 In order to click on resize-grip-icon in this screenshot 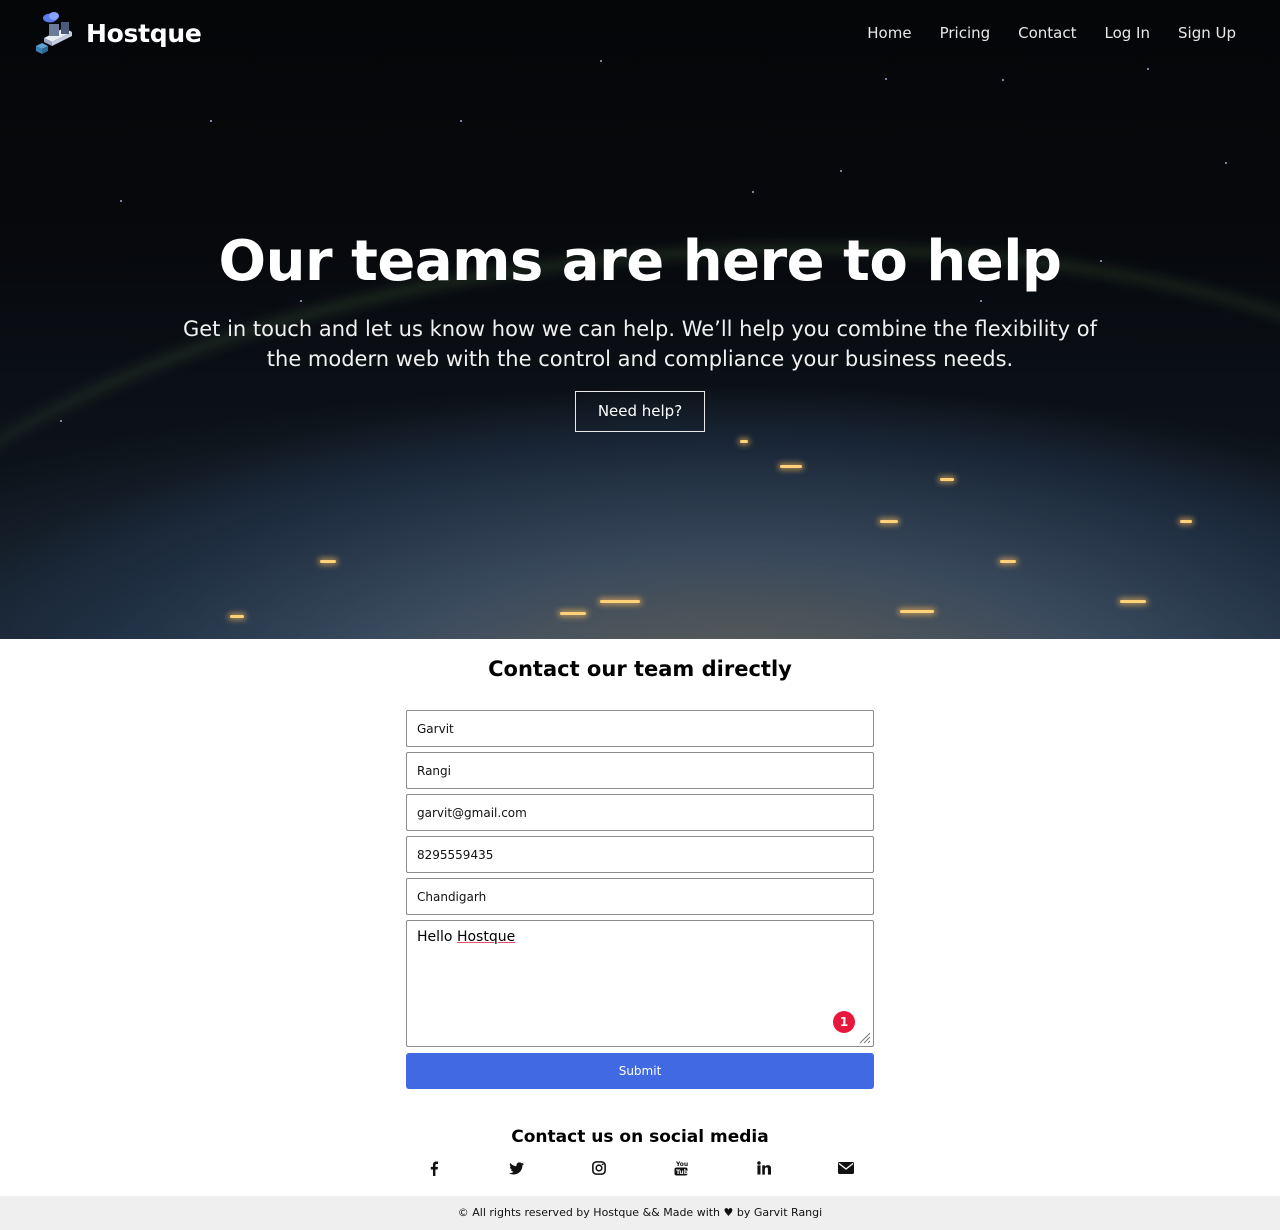, I will do `click(865, 1038)`.